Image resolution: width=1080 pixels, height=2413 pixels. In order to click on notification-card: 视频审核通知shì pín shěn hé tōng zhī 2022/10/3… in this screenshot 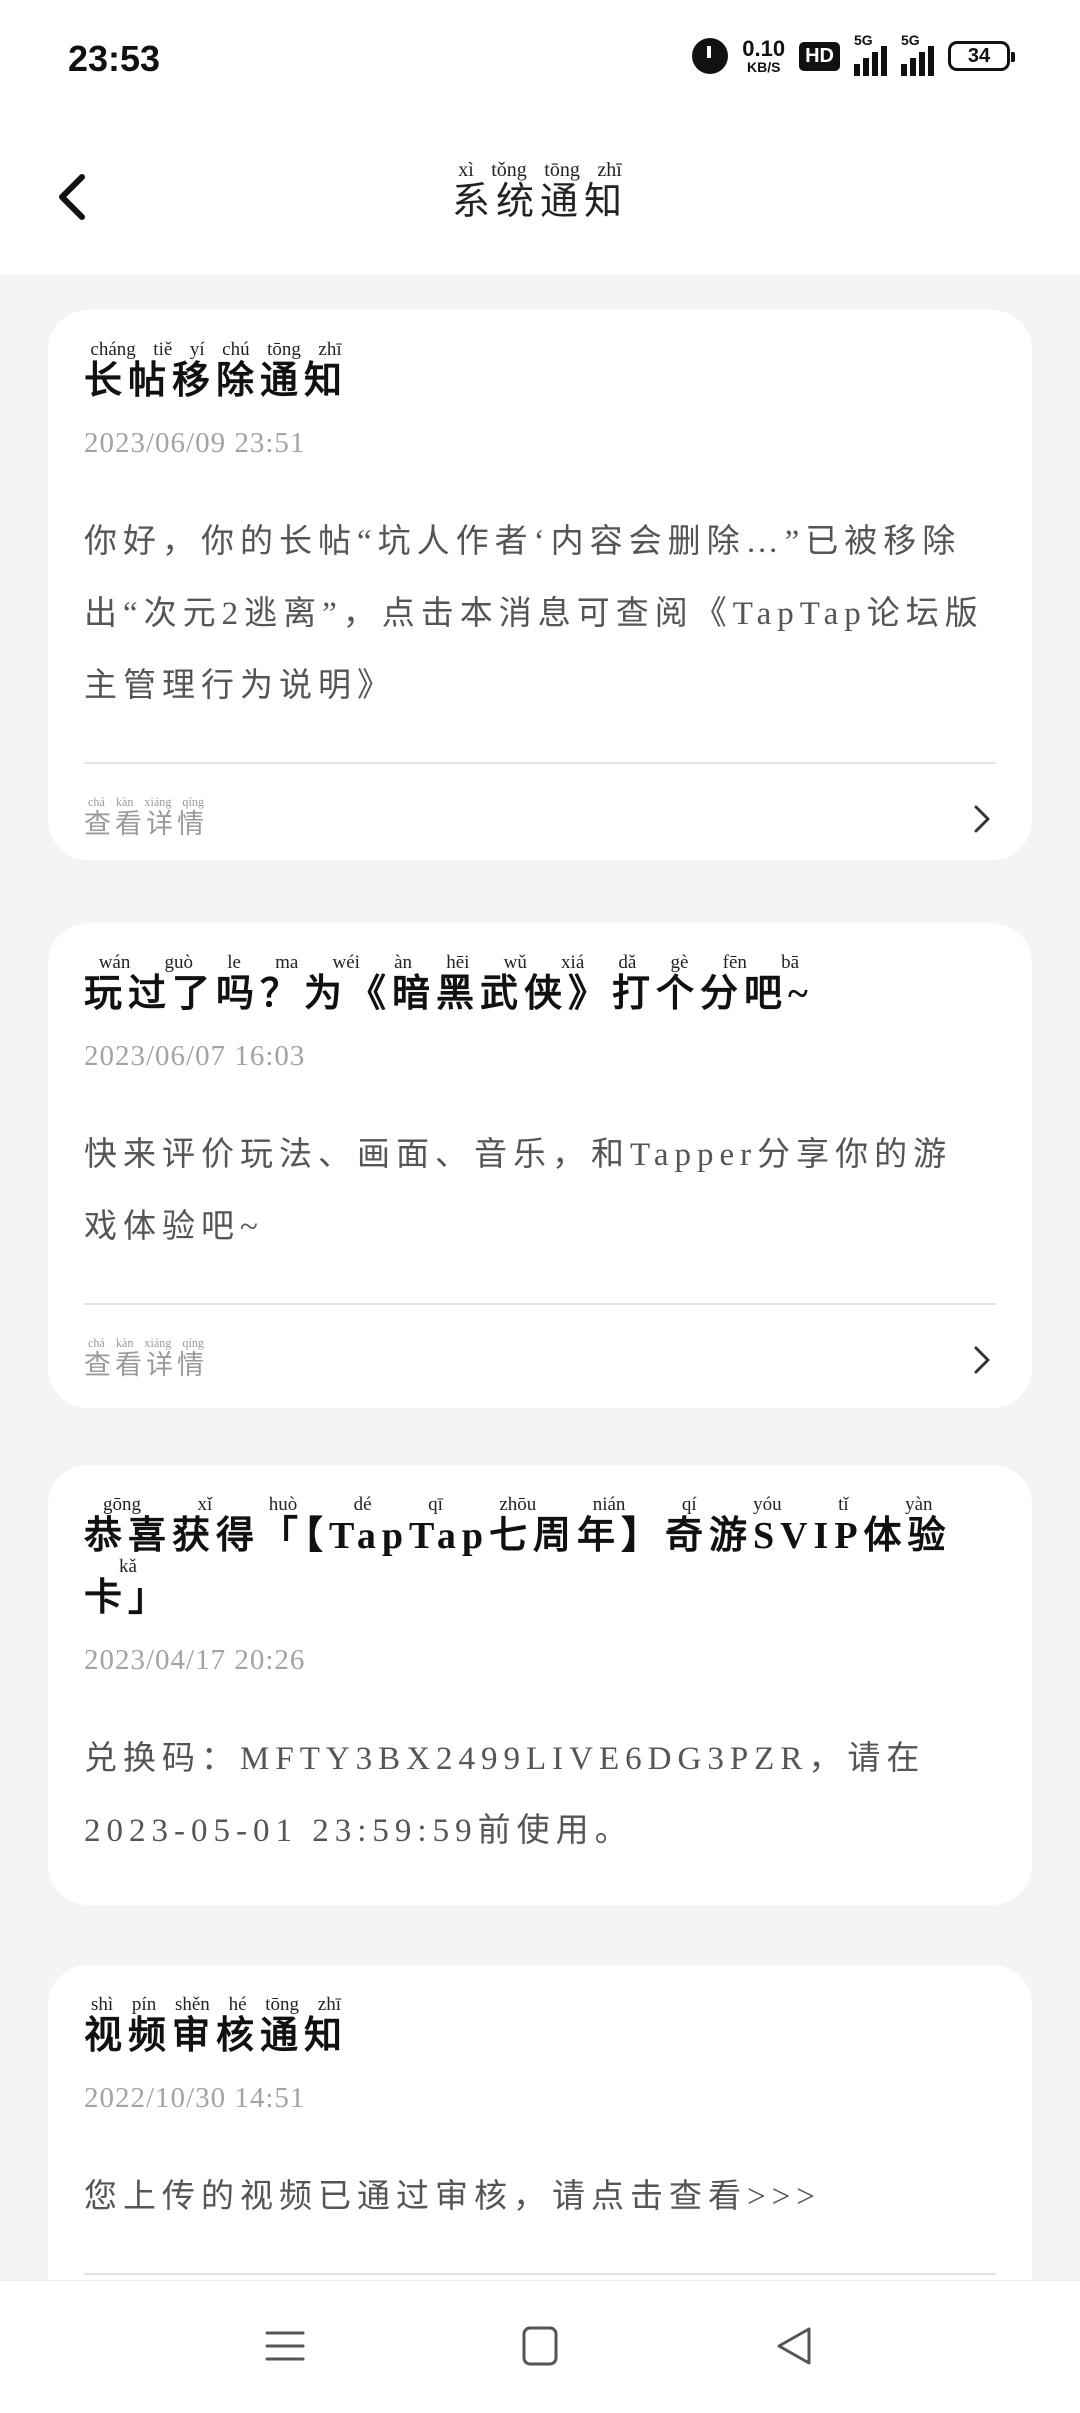, I will do `click(540, 2122)`.